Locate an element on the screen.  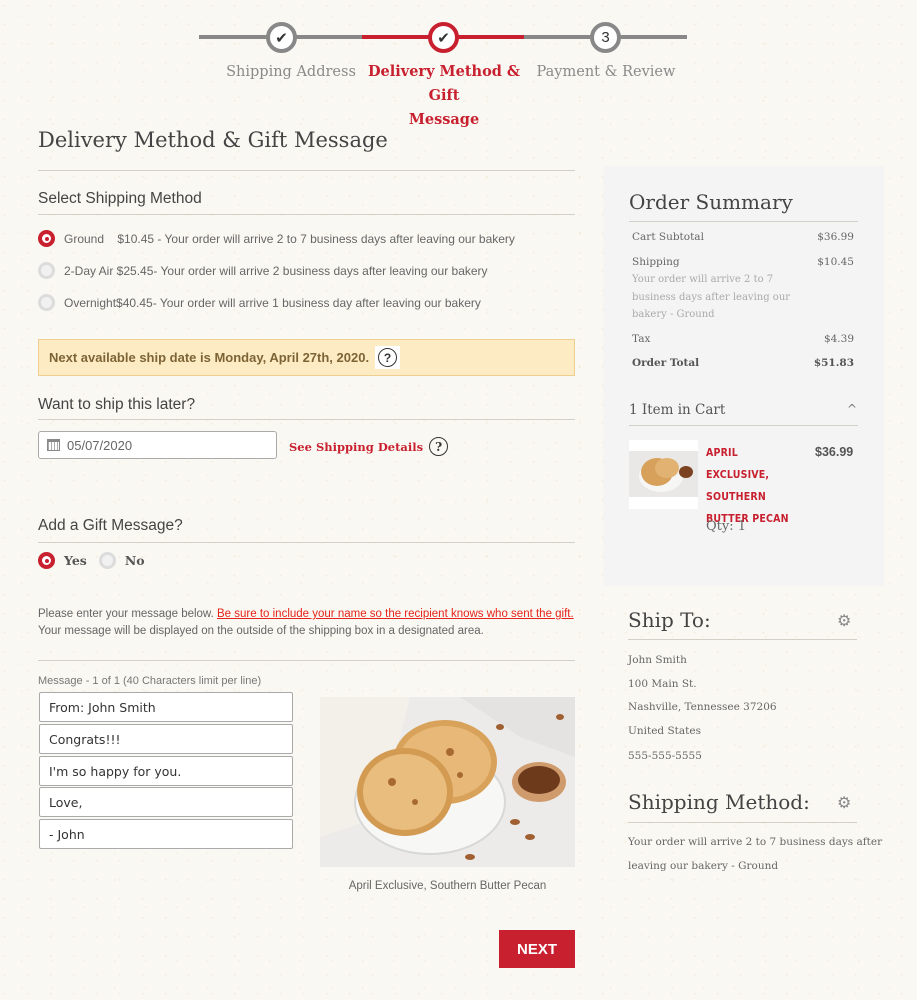
ship-later-title: Want to ship this later? is located at coordinates (117, 404).